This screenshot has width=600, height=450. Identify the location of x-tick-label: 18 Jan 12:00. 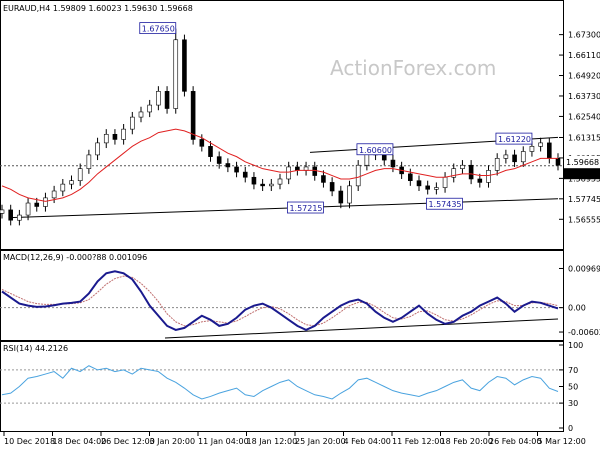
(272, 441).